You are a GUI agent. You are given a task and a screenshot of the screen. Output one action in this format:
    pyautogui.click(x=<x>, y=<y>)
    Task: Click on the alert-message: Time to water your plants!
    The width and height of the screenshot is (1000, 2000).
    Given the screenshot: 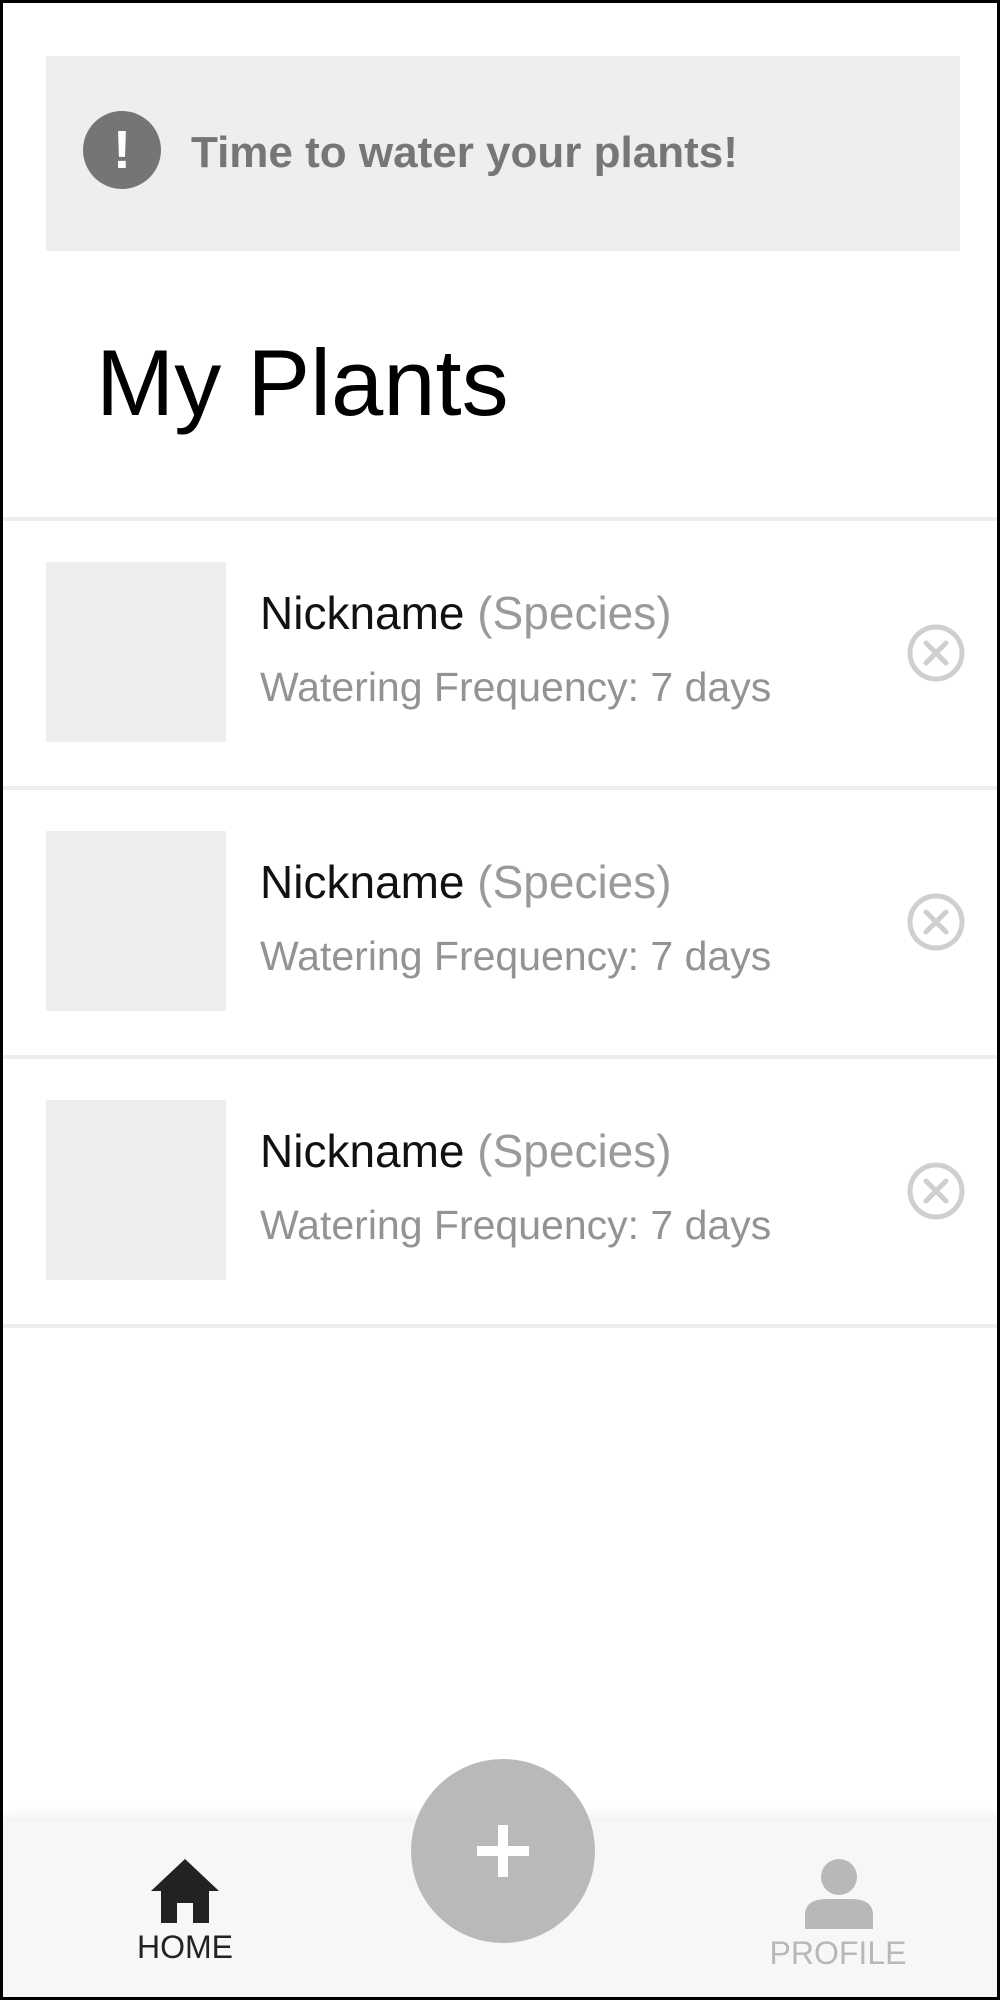 What is the action you would take?
    pyautogui.click(x=464, y=152)
    